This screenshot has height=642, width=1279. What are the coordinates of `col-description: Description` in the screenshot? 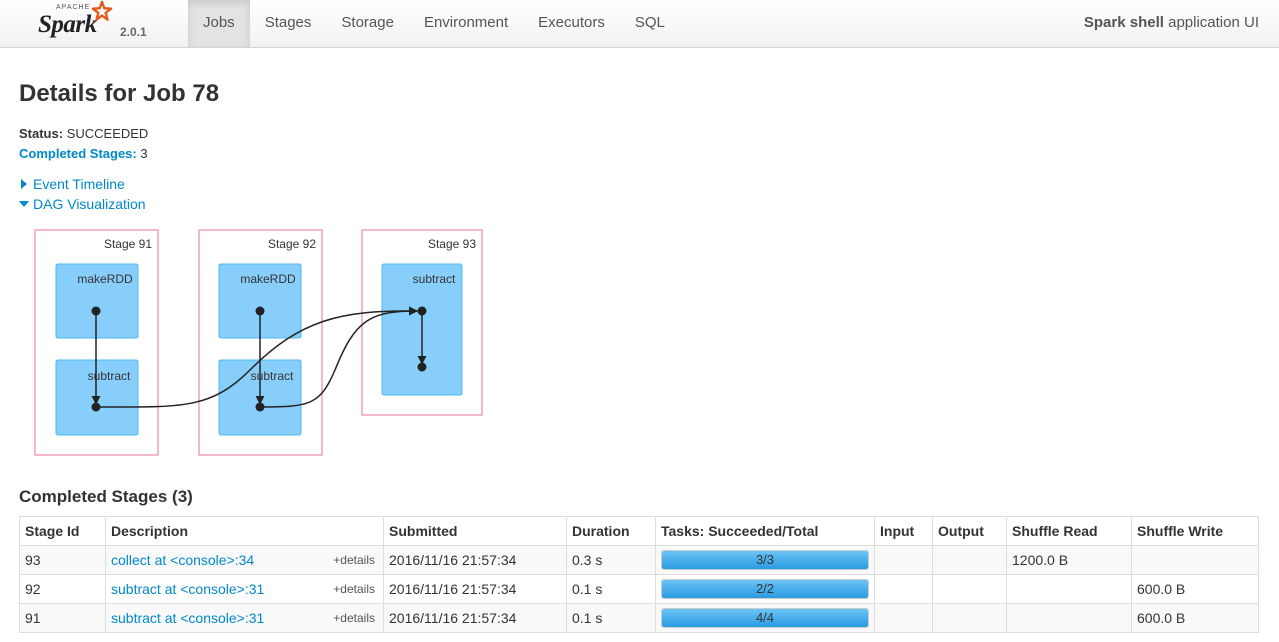 It's located at (244, 531).